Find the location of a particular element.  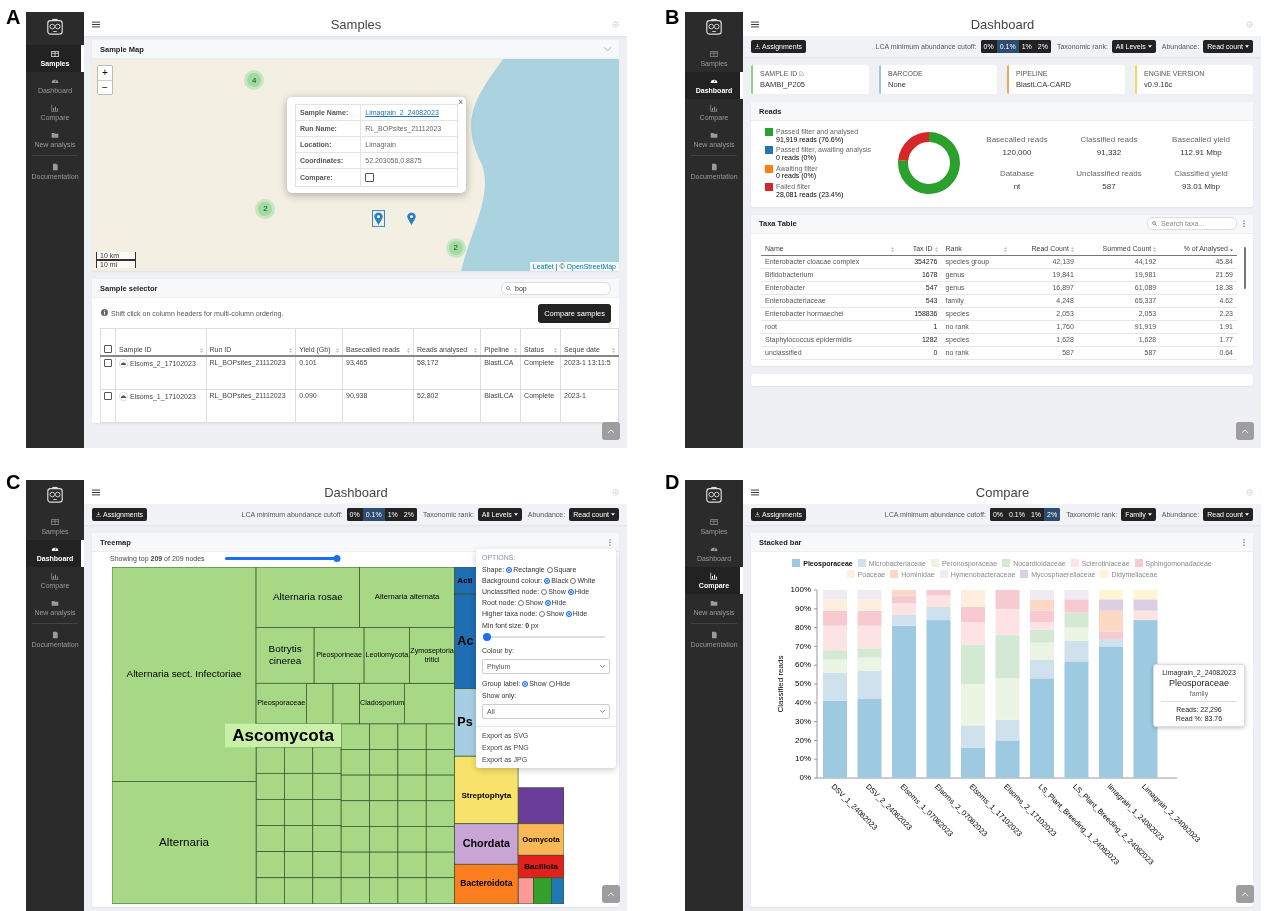

chevron-down-icon is located at coordinates (607, 49).